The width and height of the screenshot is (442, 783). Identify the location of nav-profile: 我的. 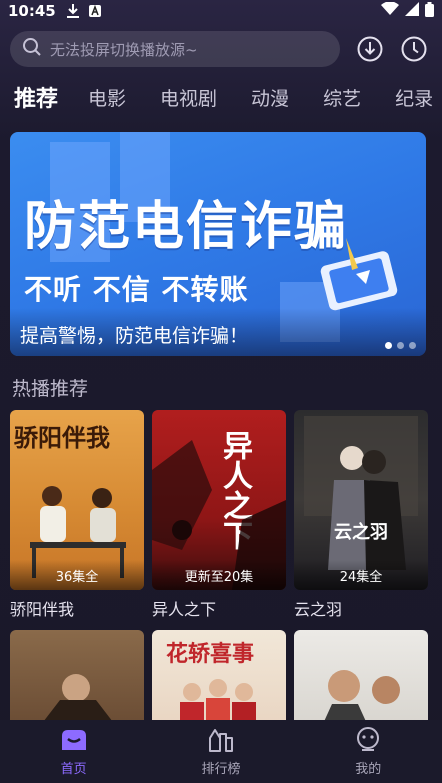
(368, 751).